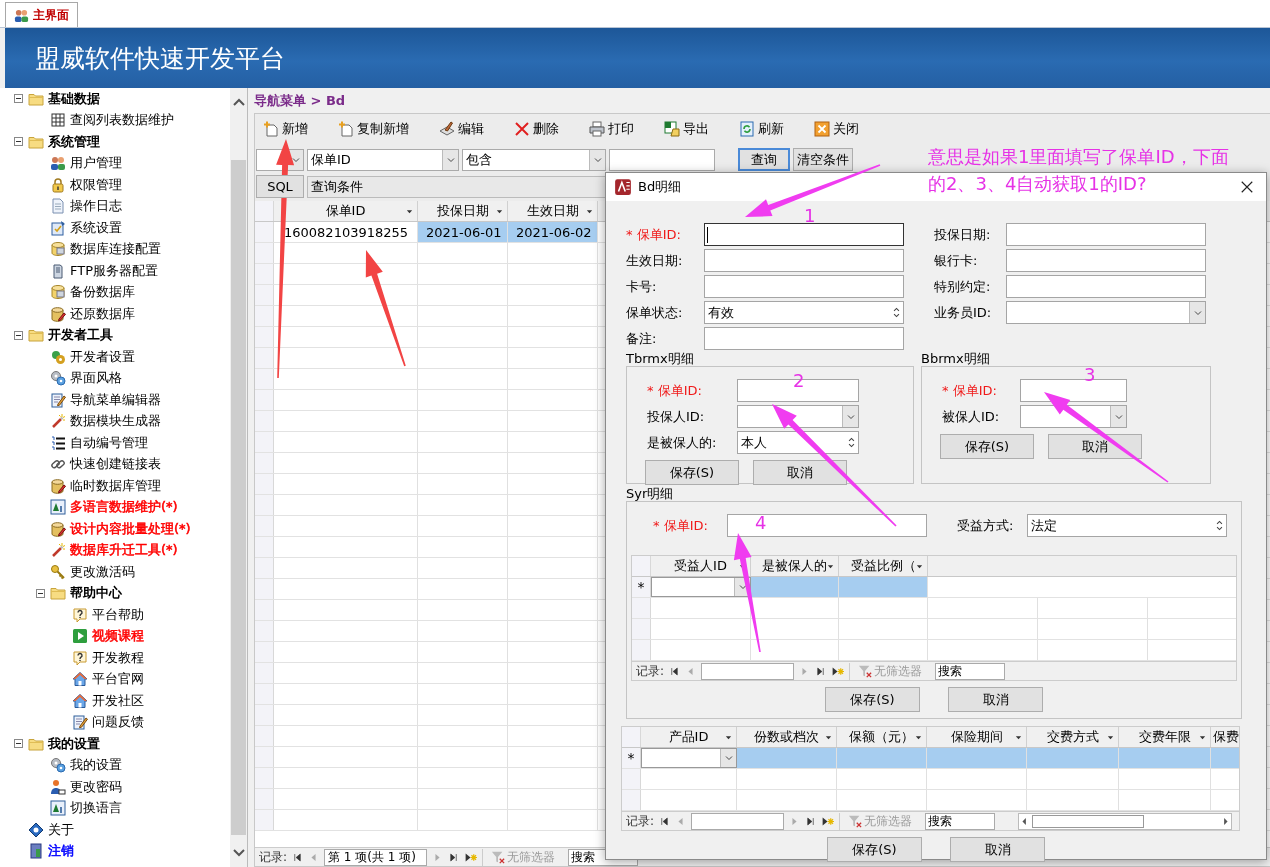 This screenshot has width=1270, height=867. What do you see at coordinates (61, 851) in the screenshot?
I see `tree-item: 注销` at bounding box center [61, 851].